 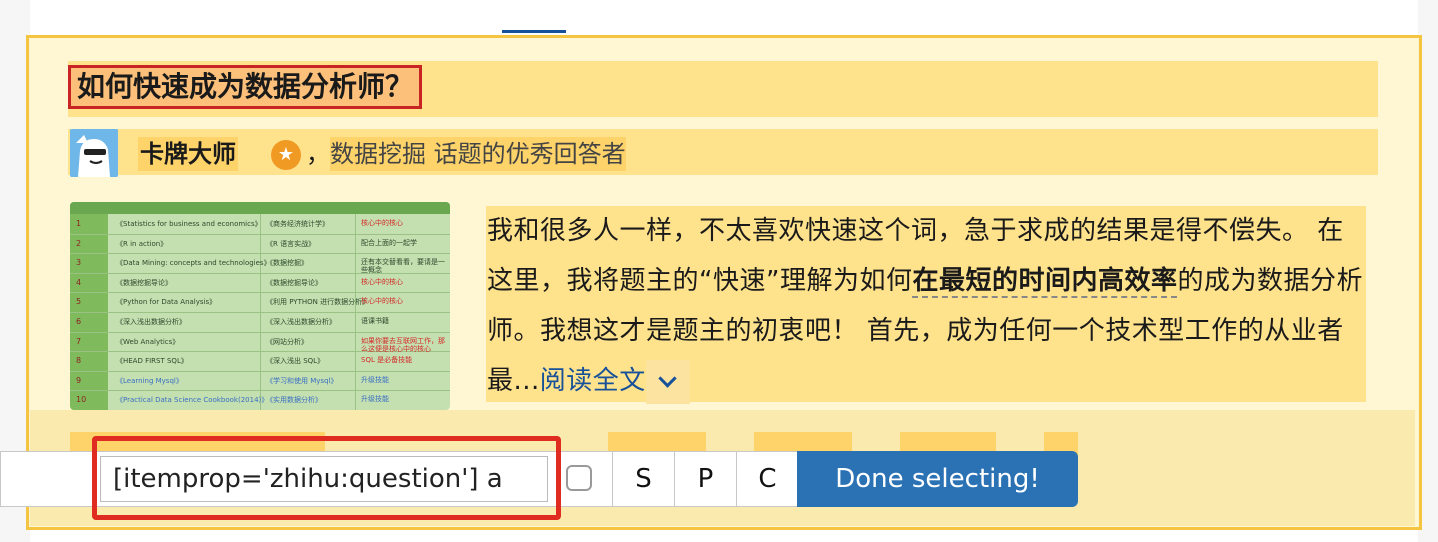 What do you see at coordinates (79, 263) in the screenshot?
I see `thumbnail-row-number: 3` at bounding box center [79, 263].